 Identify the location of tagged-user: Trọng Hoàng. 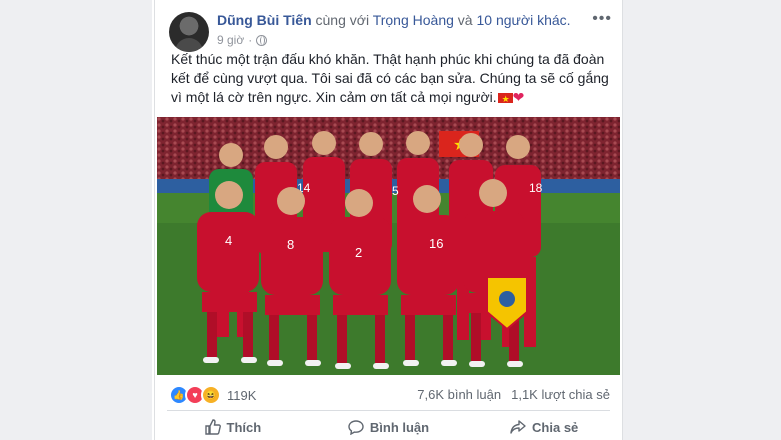
(413, 20).